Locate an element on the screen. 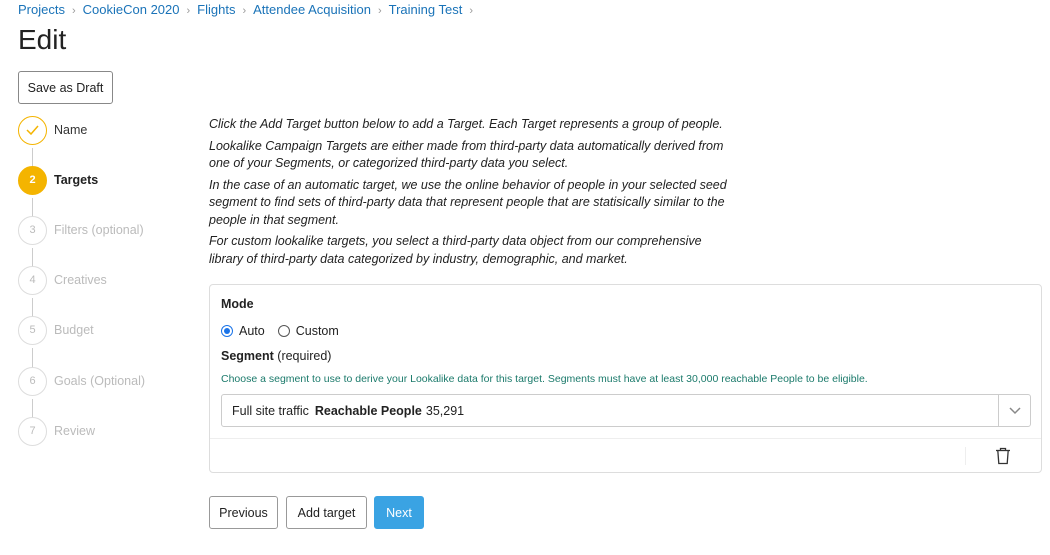  step-label: Name is located at coordinates (71, 130).